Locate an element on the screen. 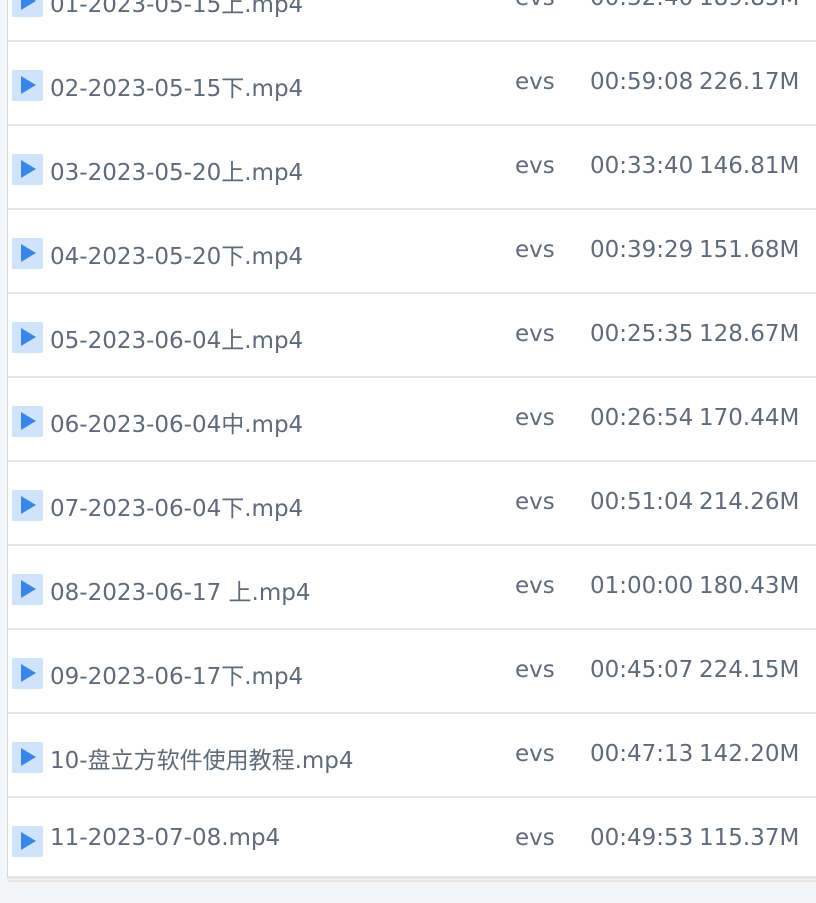 Image resolution: width=816 pixels, height=903 pixels. list-item: 01-2023-05-15上.mp4 evs 00:32:40 189.85M is located at coordinates (412, 21).